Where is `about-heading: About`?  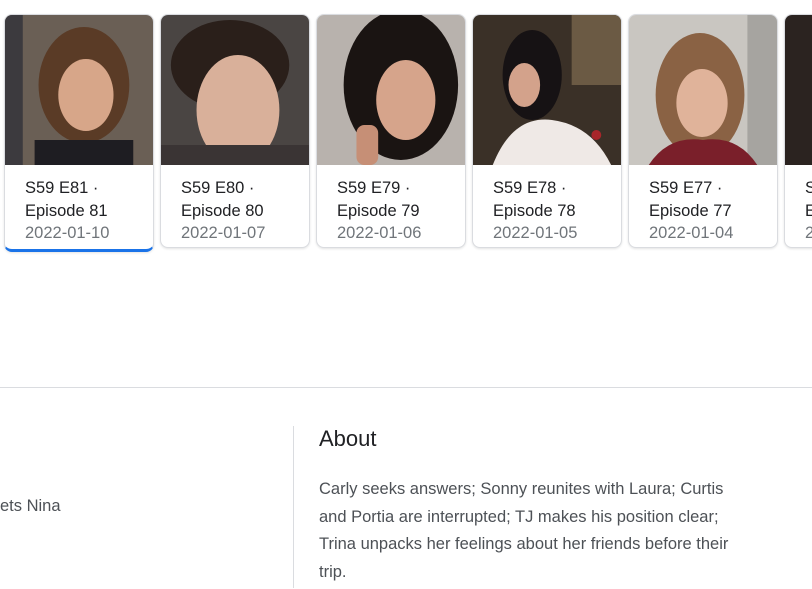
about-heading: About is located at coordinates (348, 438).